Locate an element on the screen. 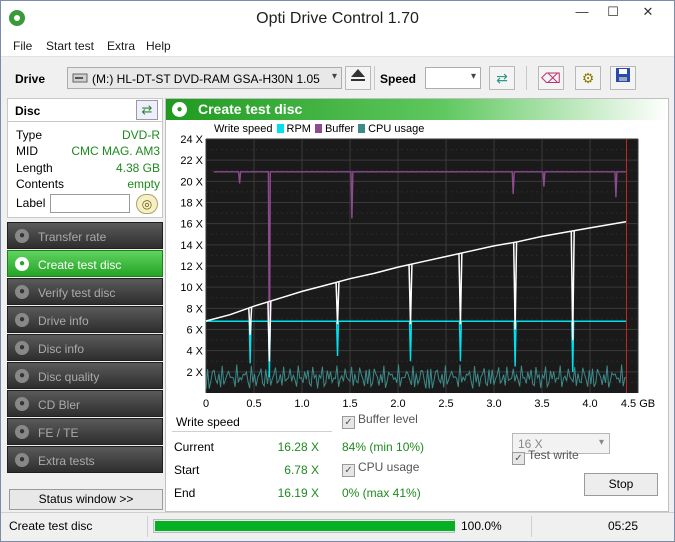 Image resolution: width=675 pixels, height=542 pixels. create-disc-icon: ● is located at coordinates (22, 264).